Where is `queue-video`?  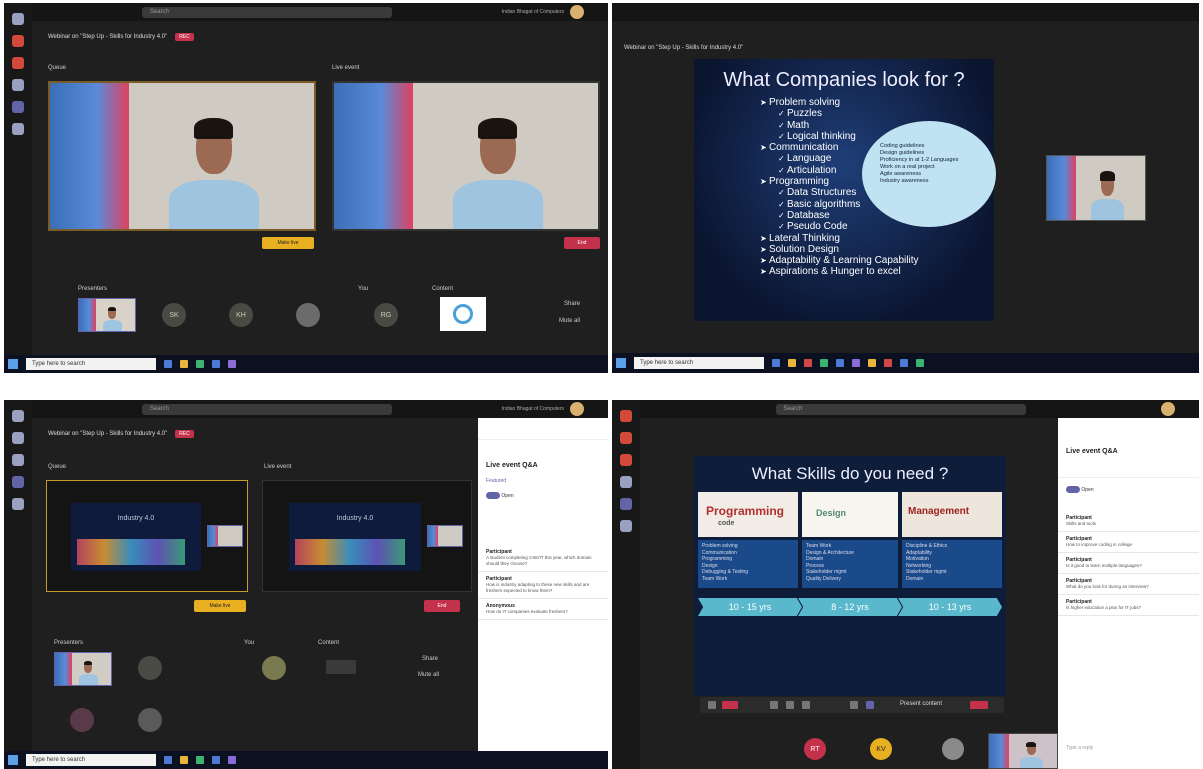 queue-video is located at coordinates (182, 156).